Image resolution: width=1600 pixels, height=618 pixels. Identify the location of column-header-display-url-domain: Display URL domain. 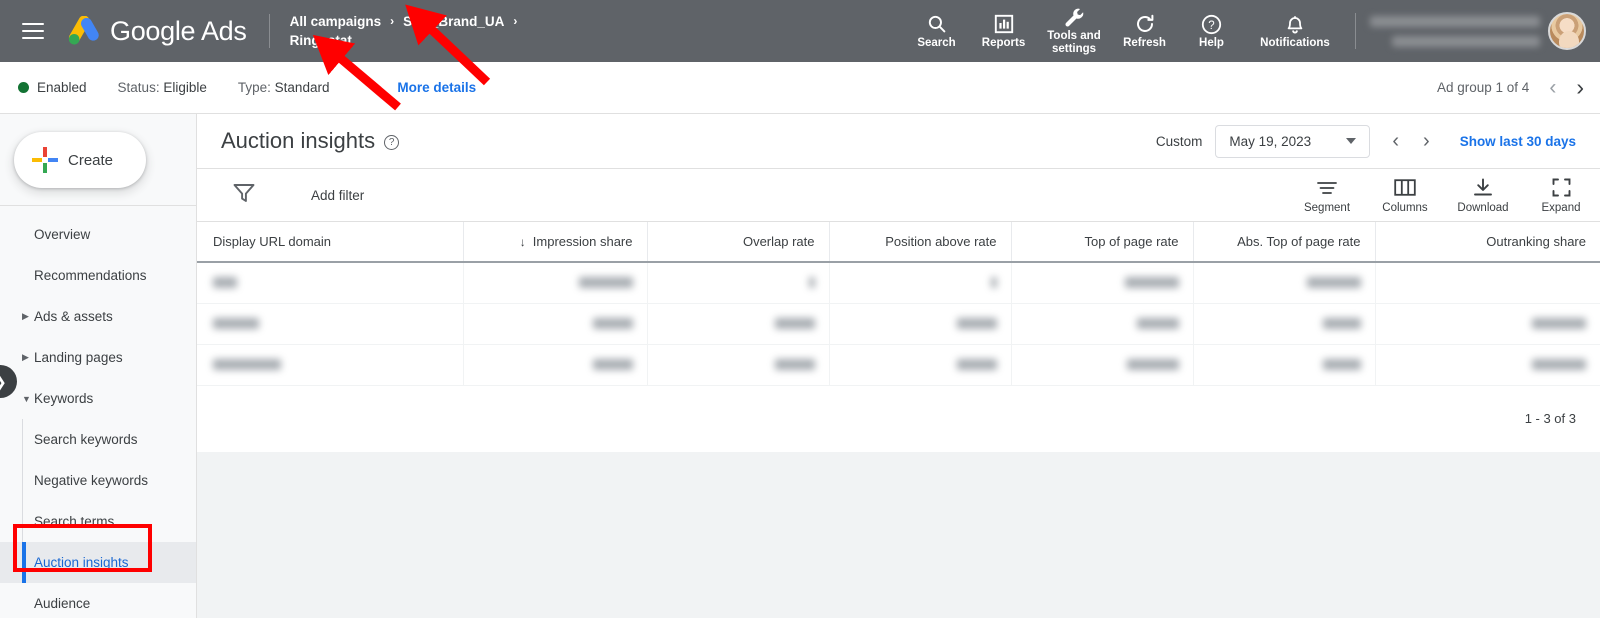
(330, 242).